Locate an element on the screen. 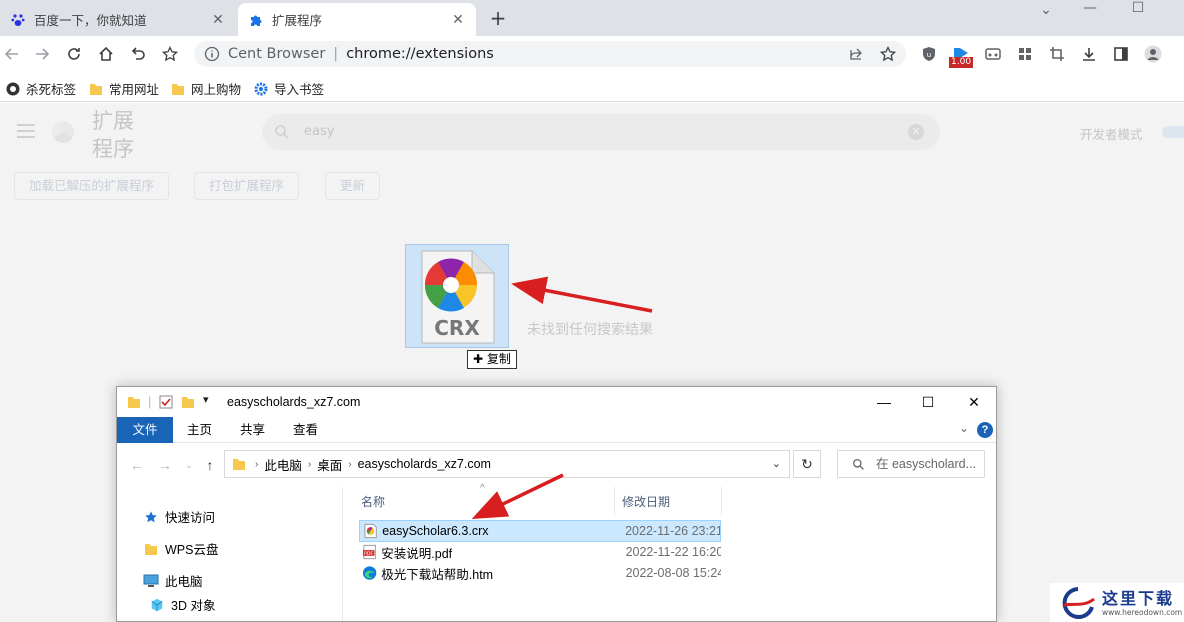  nav-quick-access: 快速访问 is located at coordinates (179, 516).